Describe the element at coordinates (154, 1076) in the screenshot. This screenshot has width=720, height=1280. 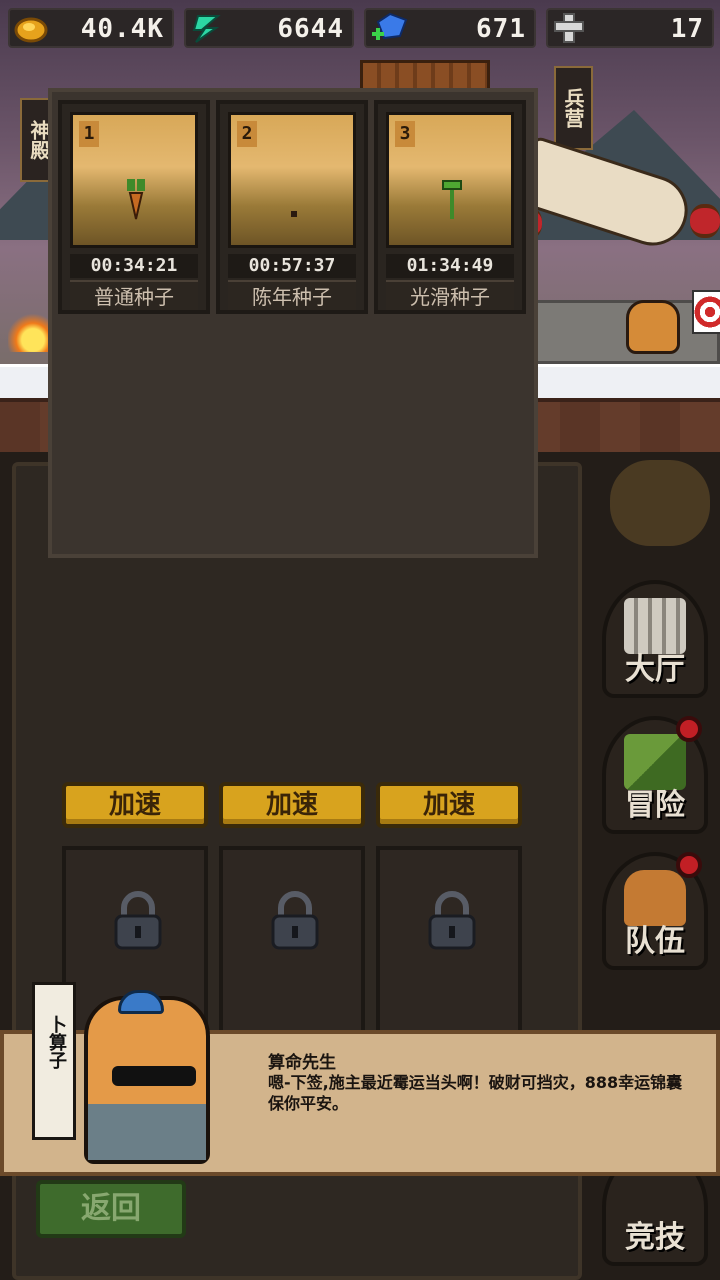
I see `sunglasses-icon` at that location.